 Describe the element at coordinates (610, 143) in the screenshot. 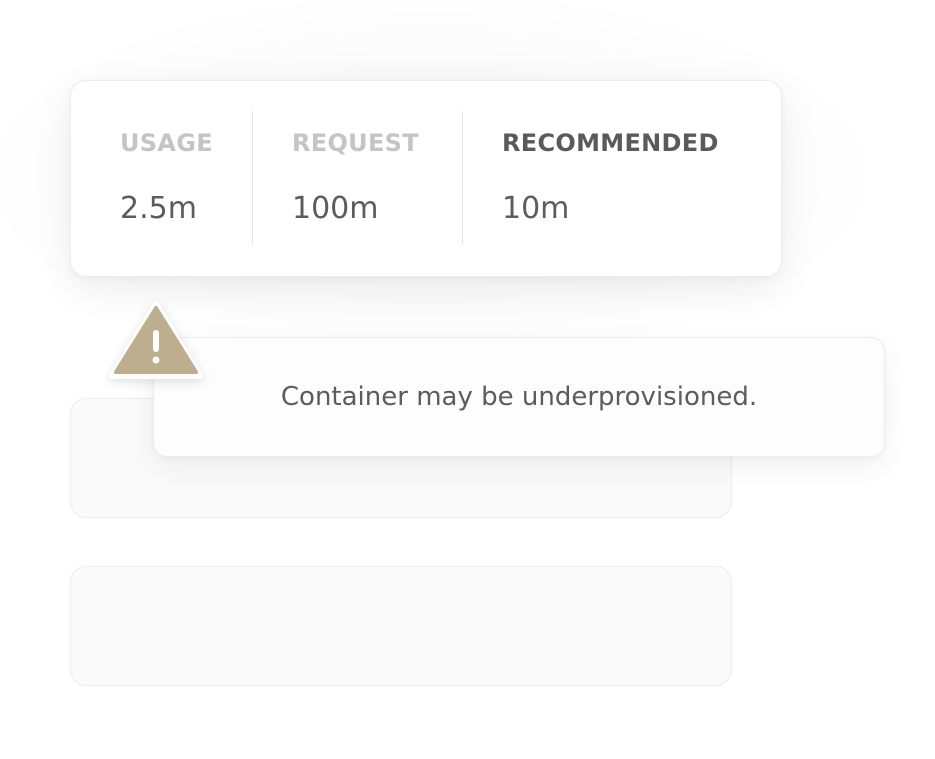

I see `recommended-label: RECOMMENDED` at that location.